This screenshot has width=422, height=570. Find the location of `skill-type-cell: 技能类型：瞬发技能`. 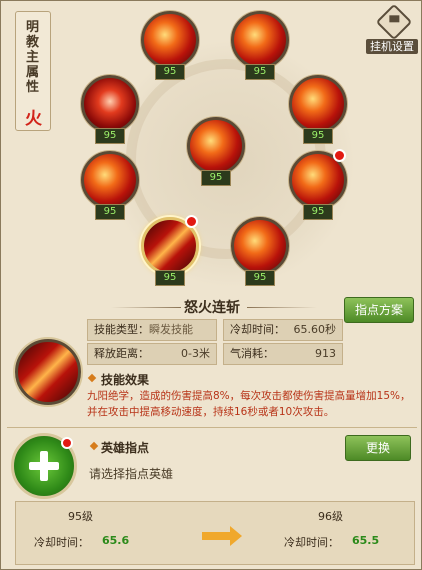

skill-type-cell: 技能类型：瞬发技能 is located at coordinates (152, 330).